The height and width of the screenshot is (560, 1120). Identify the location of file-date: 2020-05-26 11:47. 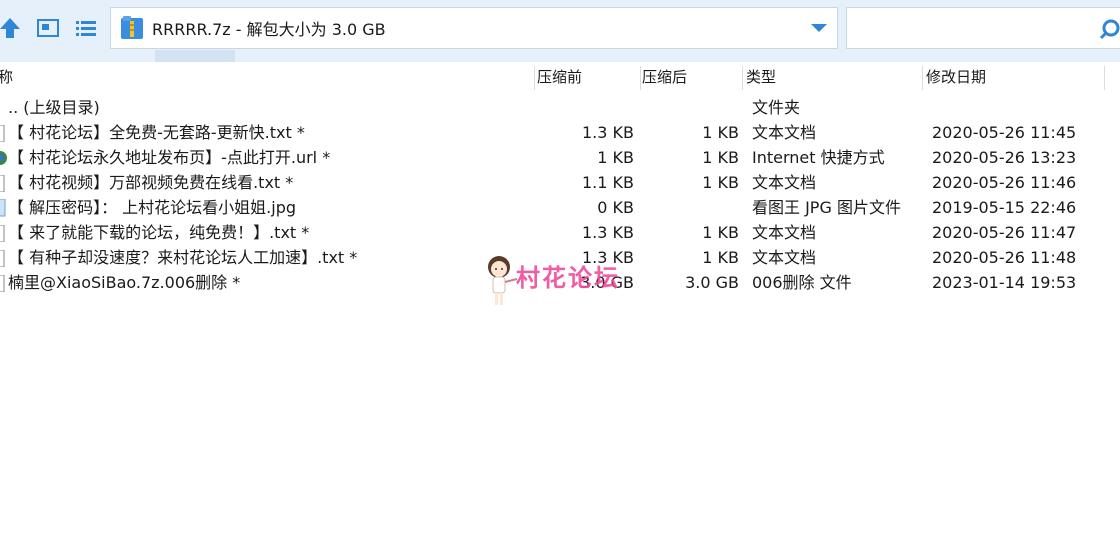
(1004, 232).